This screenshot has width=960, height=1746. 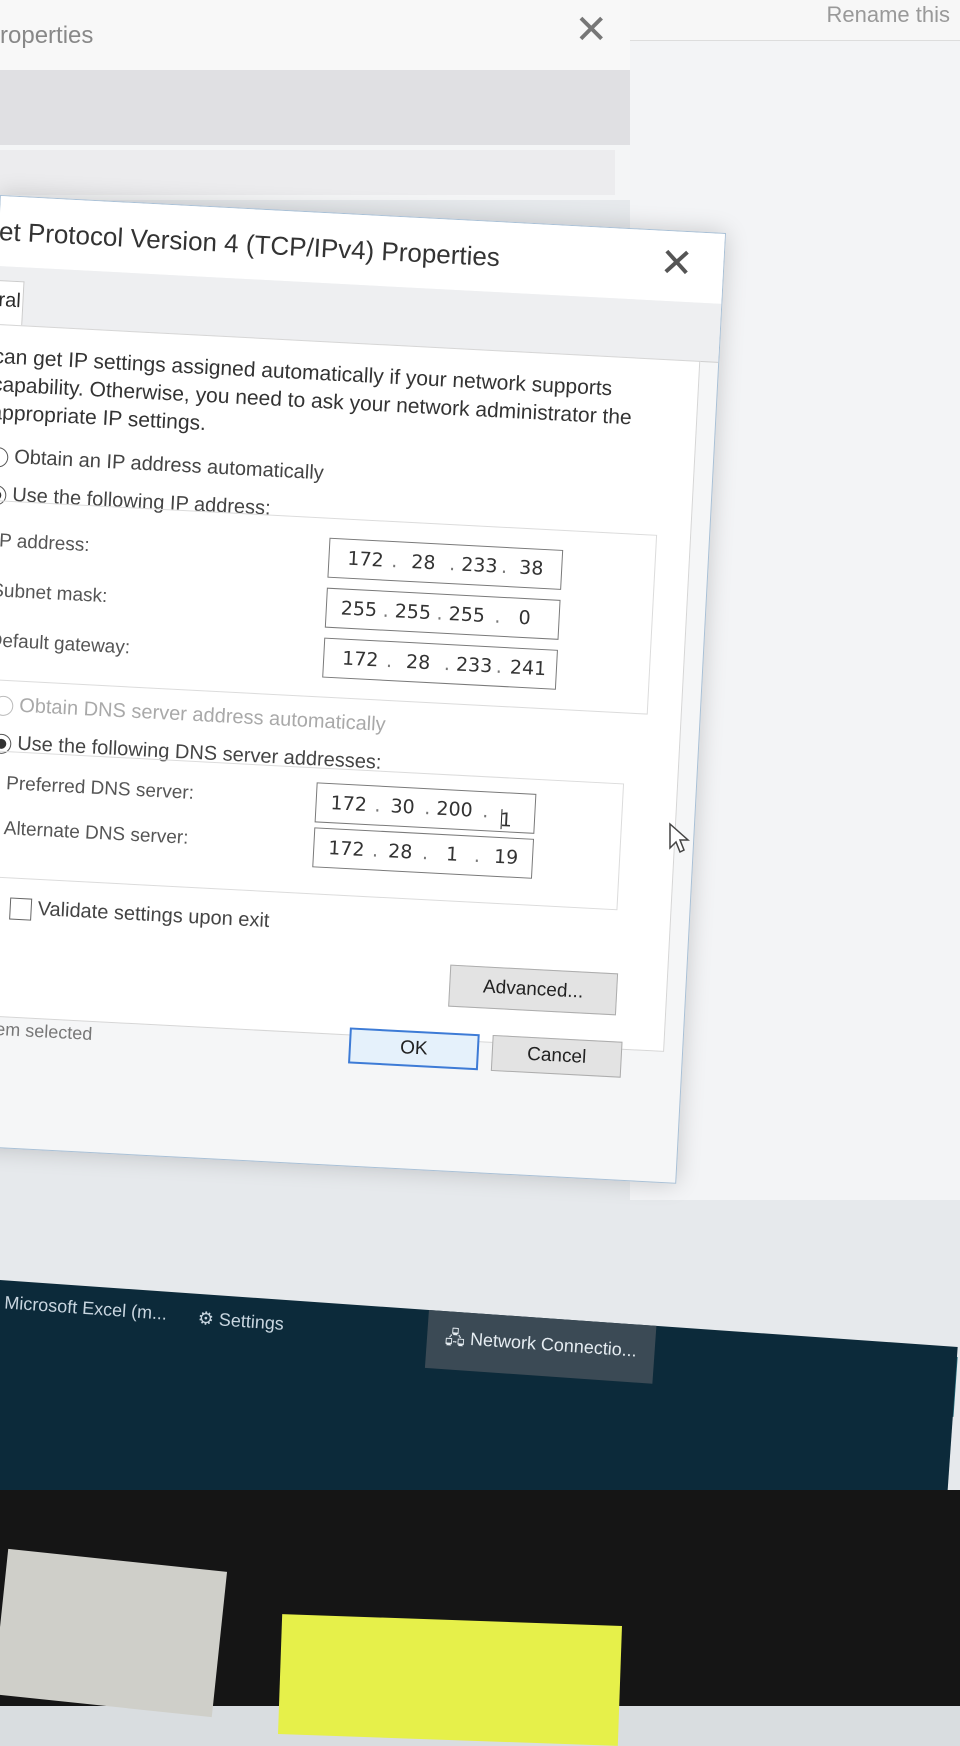 I want to click on radio-dns-auto, so click(x=7, y=706).